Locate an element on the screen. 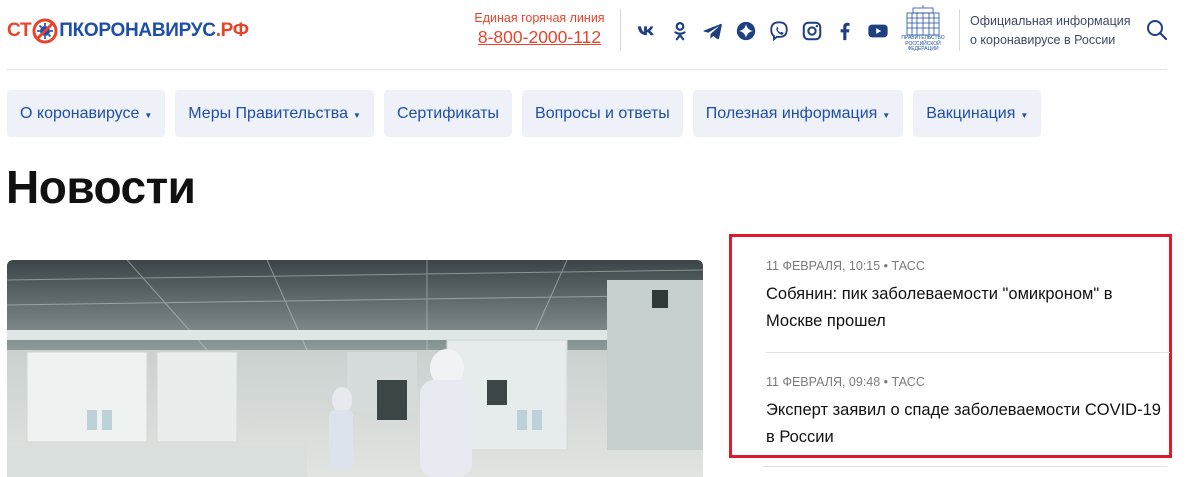 Image resolution: width=1189 pixels, height=477 pixels. hotline-label: Единая горячая линия is located at coordinates (539, 18).